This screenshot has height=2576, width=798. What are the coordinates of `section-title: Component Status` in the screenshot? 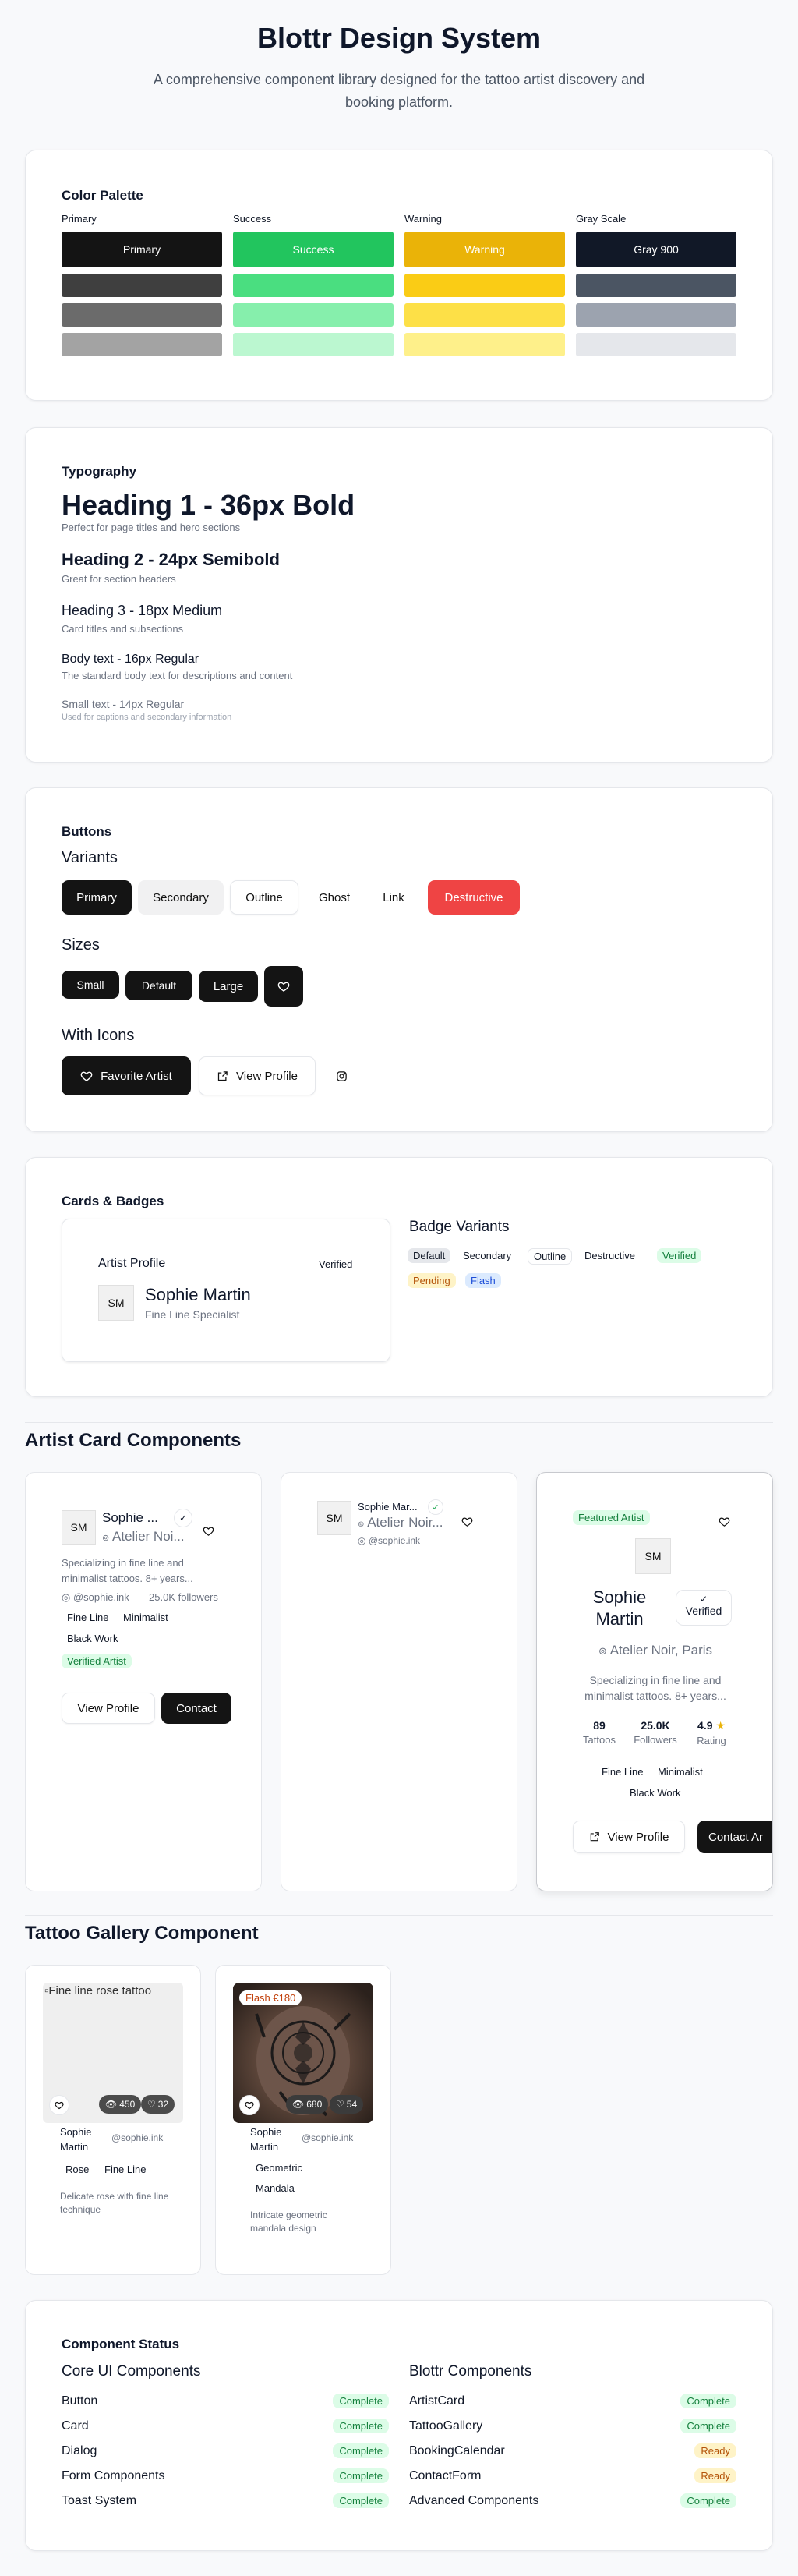 It's located at (121, 2344).